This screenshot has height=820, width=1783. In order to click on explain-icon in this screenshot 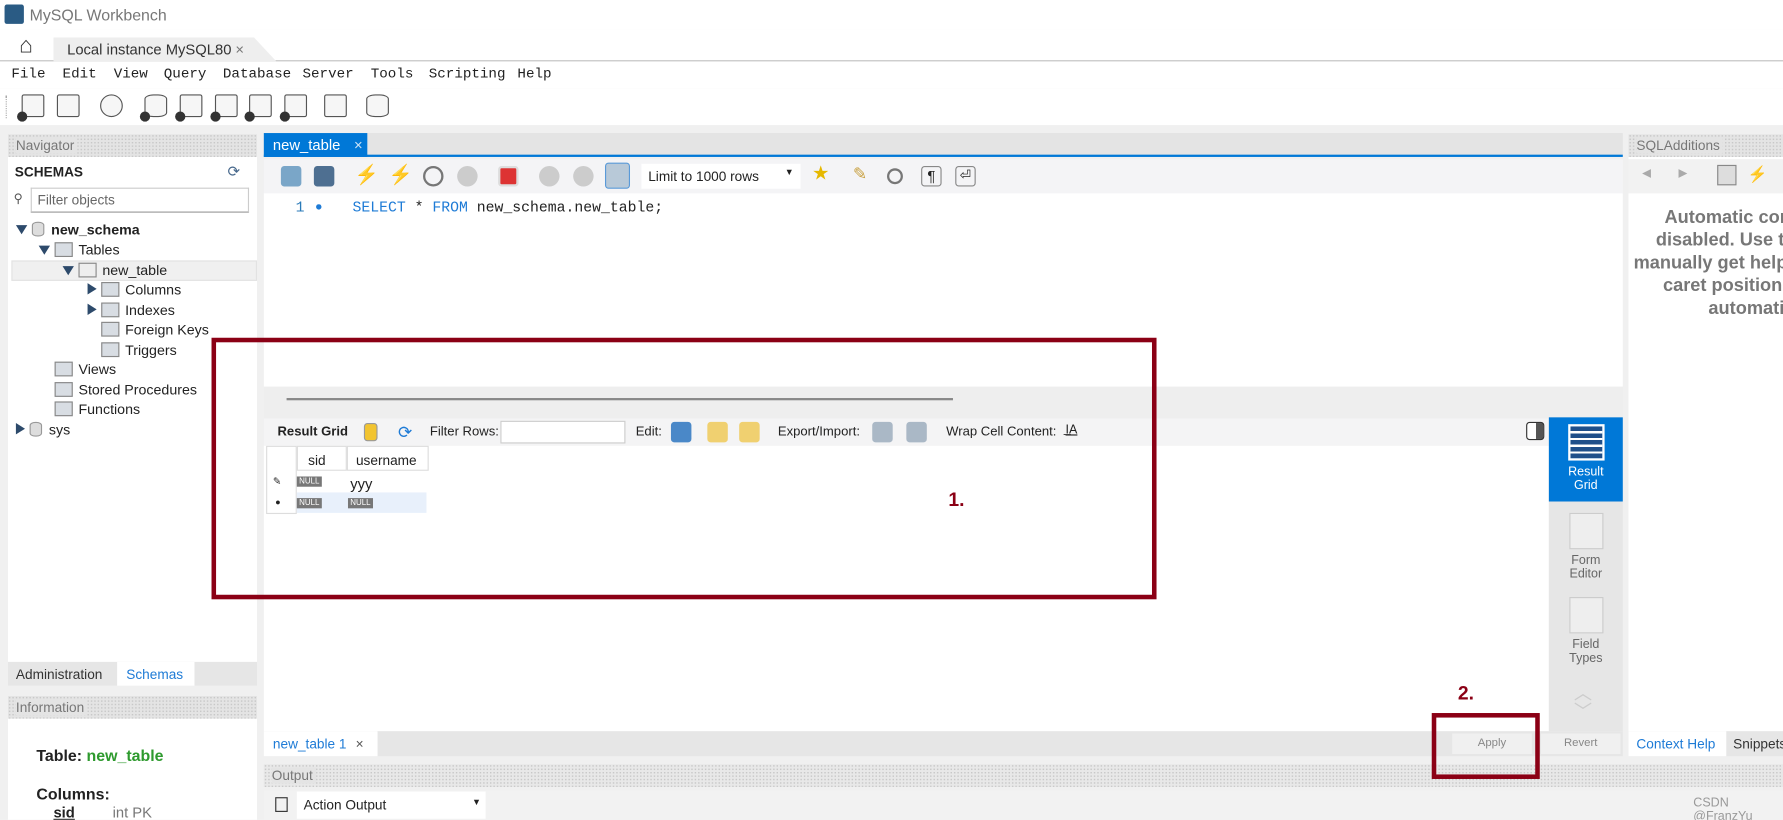, I will do `click(433, 176)`.